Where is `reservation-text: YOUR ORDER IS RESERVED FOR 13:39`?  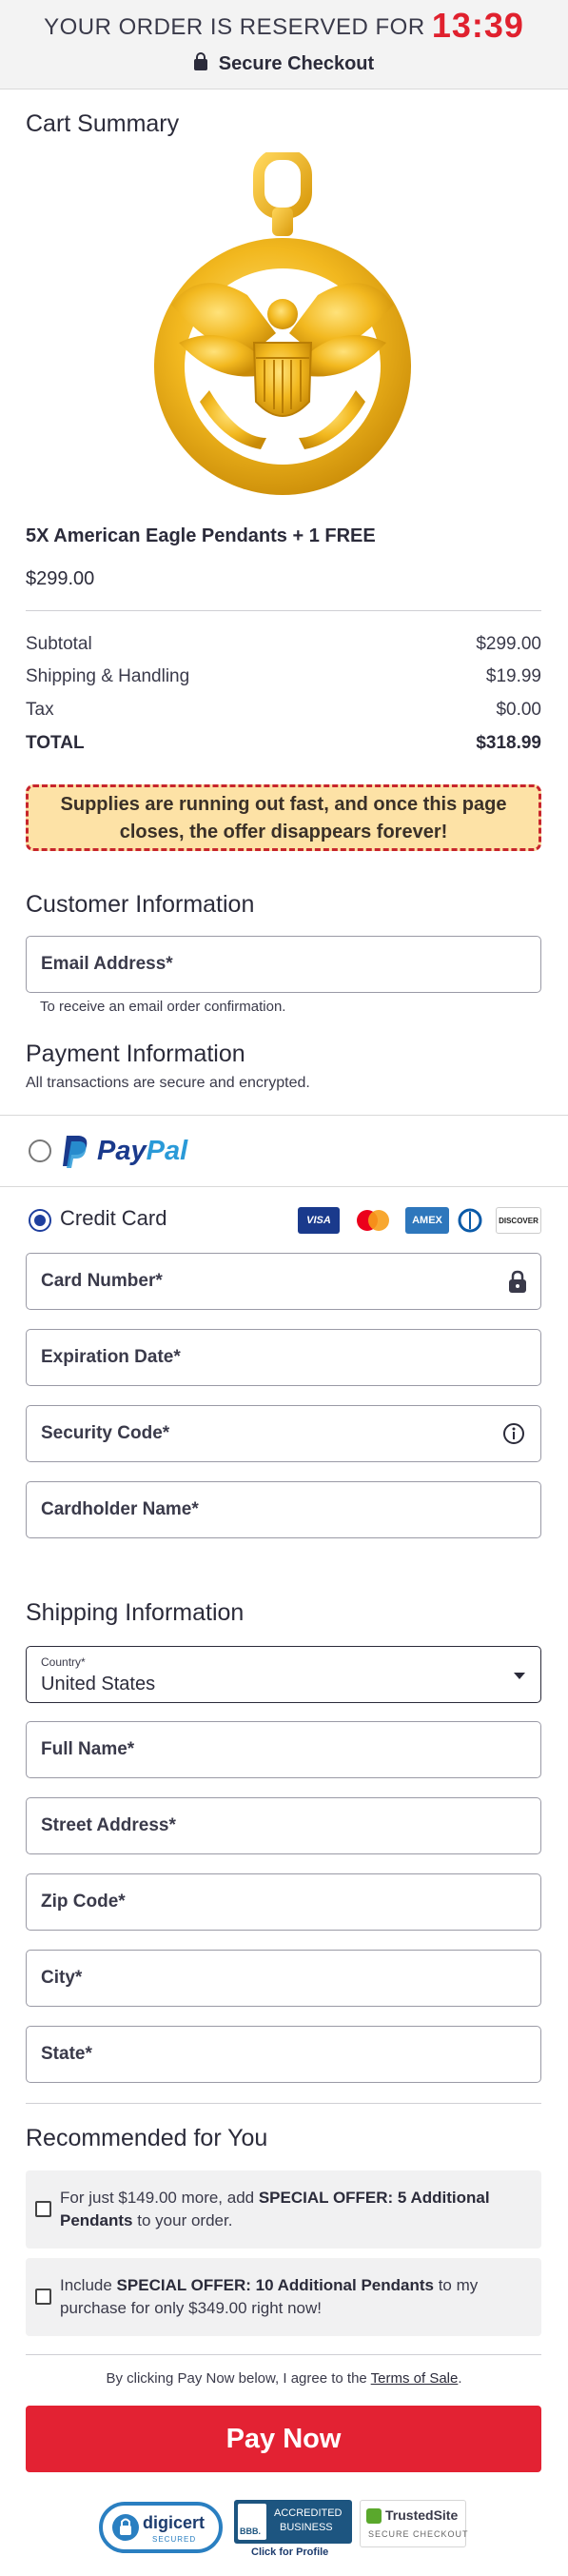 reservation-text: YOUR ORDER IS RESERVED FOR 13:39 is located at coordinates (284, 26).